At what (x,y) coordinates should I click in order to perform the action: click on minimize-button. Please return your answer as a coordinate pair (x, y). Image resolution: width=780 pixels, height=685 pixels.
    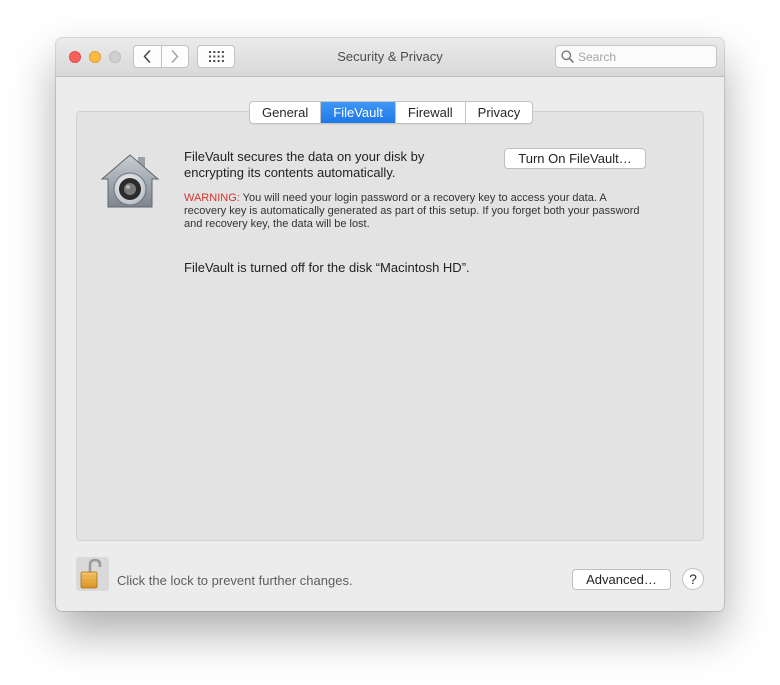
    Looking at the image, I should click on (95, 57).